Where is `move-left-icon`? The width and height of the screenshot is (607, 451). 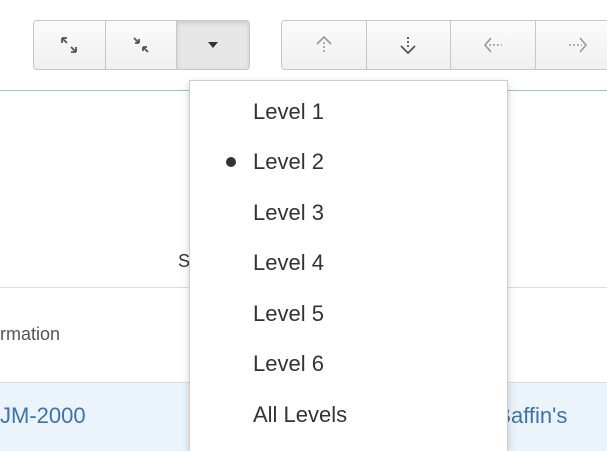 move-left-icon is located at coordinates (492, 45).